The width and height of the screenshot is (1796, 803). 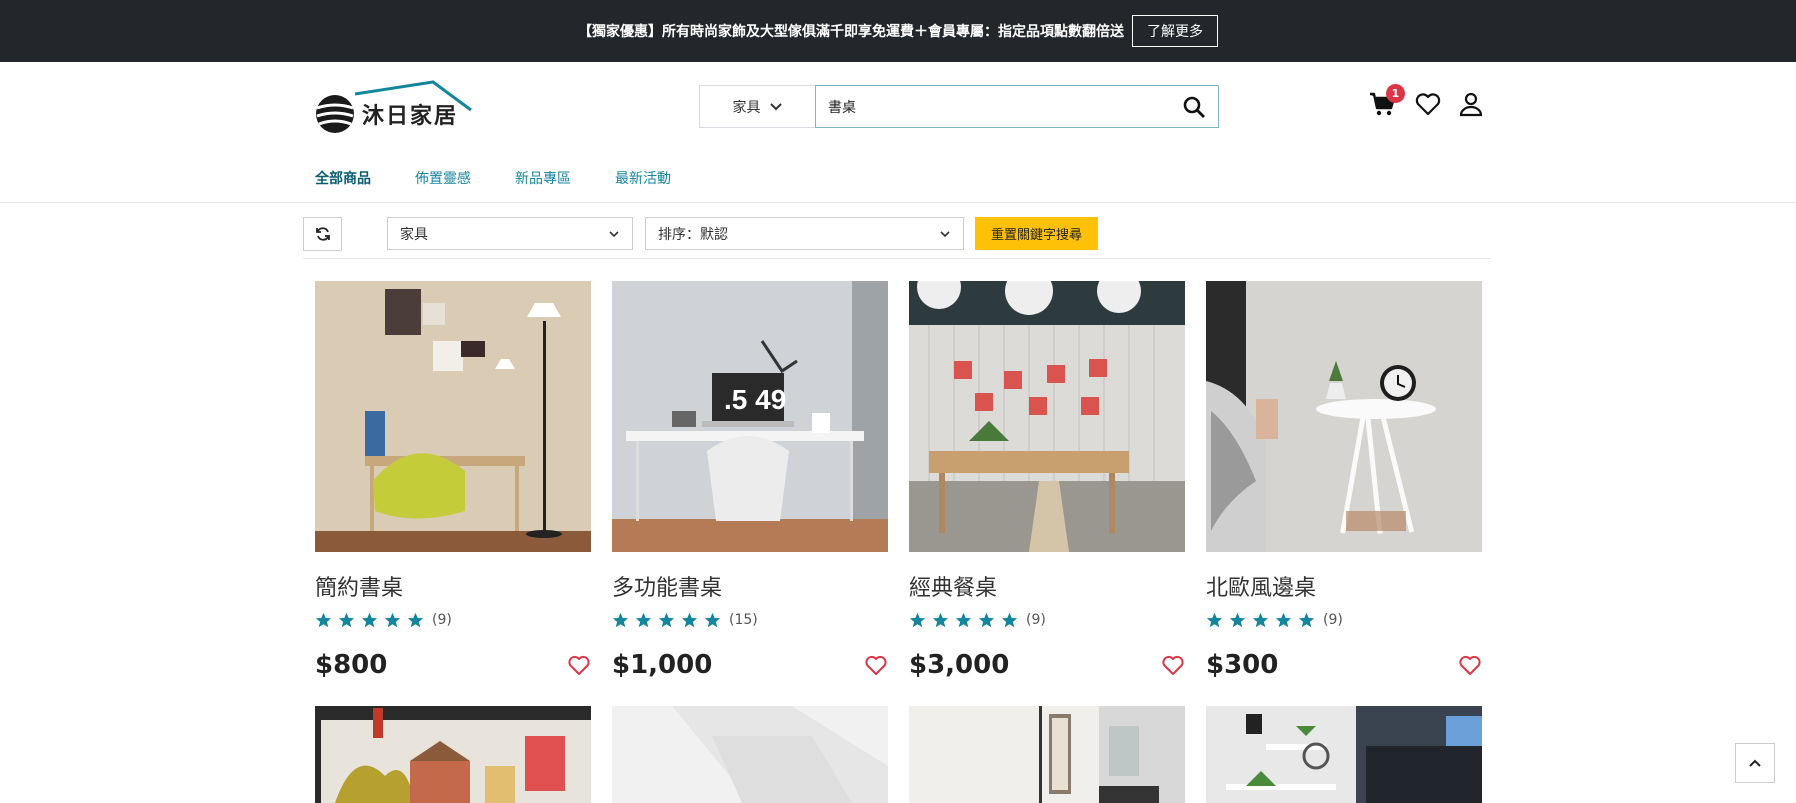 I want to click on reset-keyword-button: 重置關鍵字搜尋, so click(x=1036, y=233).